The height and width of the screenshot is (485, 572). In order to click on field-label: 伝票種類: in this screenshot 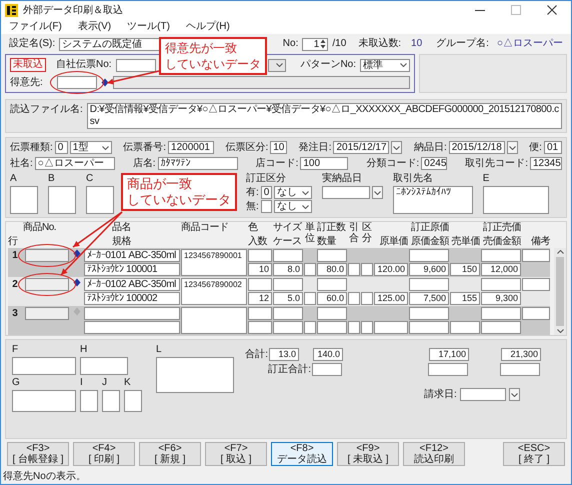, I will do `click(31, 148)`.